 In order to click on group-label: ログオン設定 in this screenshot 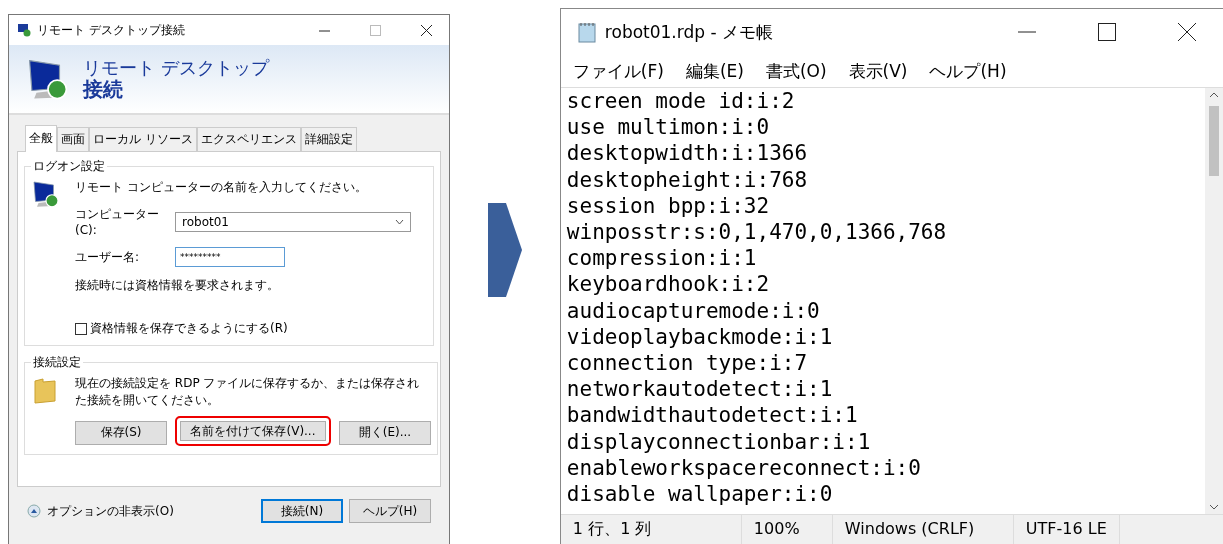, I will do `click(69, 166)`.